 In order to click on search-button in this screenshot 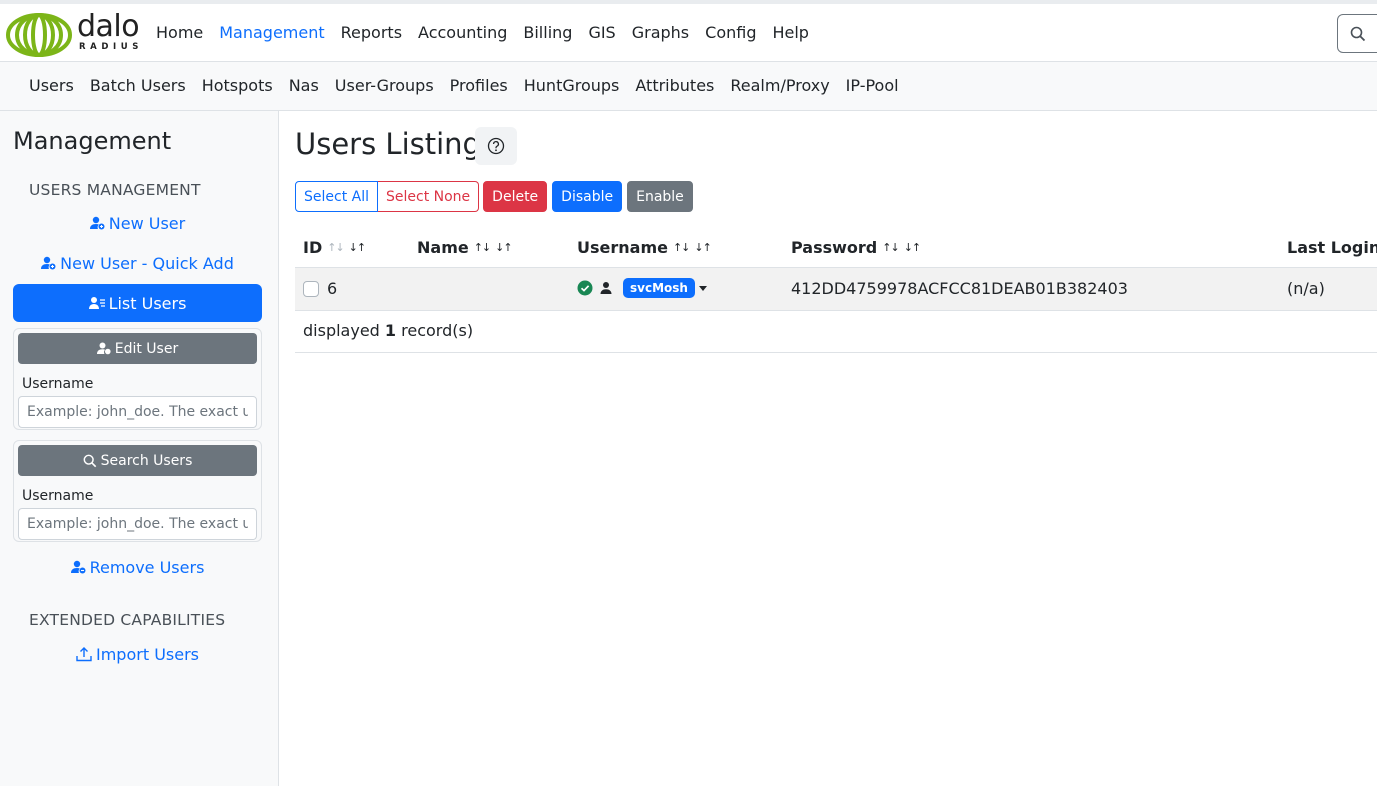, I will do `click(1357, 33)`.